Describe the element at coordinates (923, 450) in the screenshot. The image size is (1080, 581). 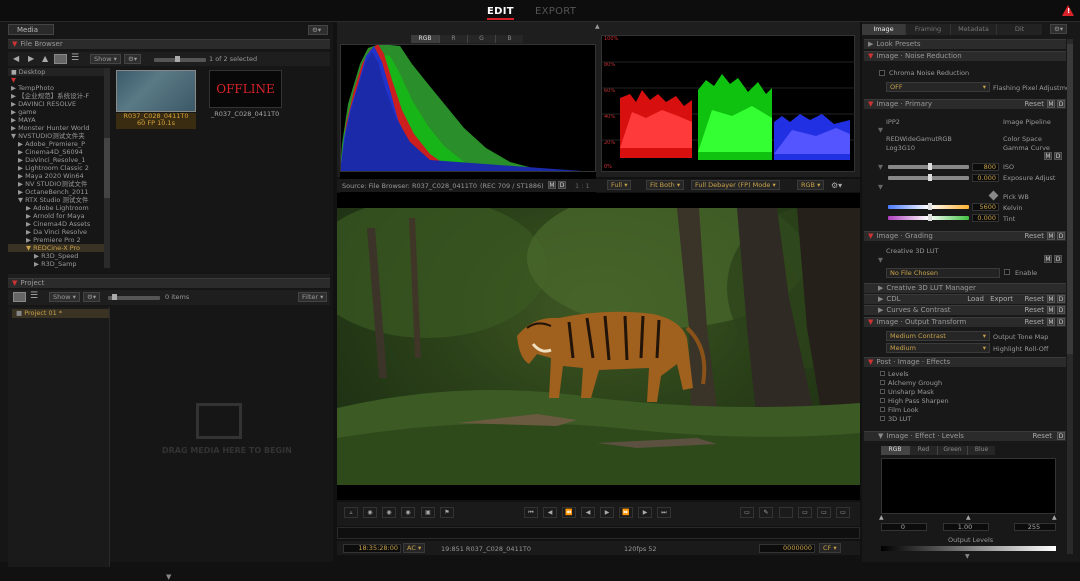
I see `levels-tab-red: Red` at that location.